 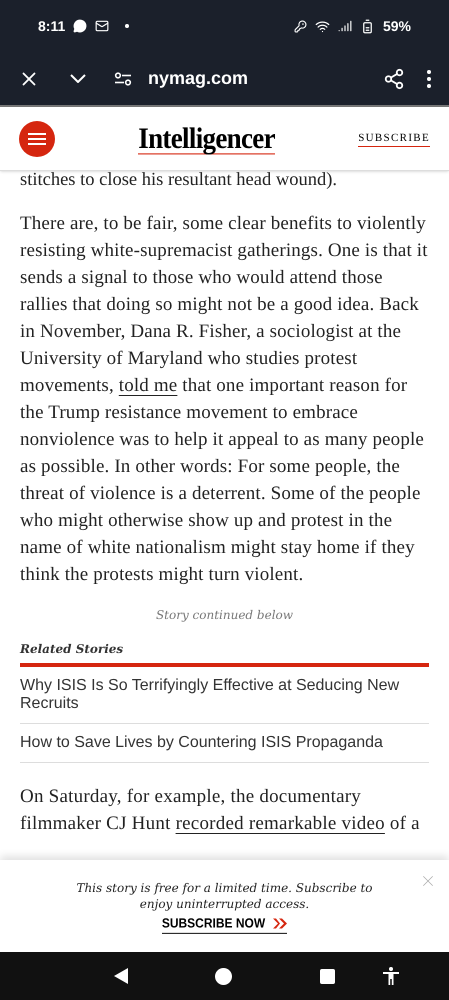 What do you see at coordinates (72, 649) in the screenshot?
I see `related-stories-heading: Related Stories` at bounding box center [72, 649].